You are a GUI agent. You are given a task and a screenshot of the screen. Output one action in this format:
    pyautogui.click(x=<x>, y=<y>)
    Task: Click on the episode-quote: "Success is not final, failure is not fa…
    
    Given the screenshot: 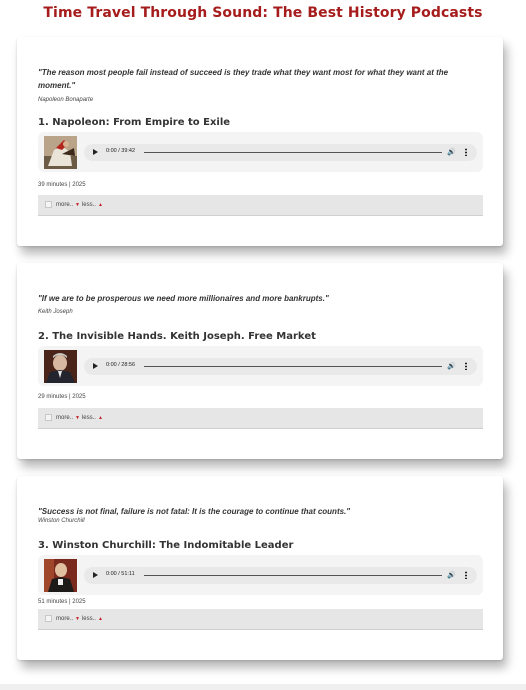 What is the action you would take?
    pyautogui.click(x=194, y=511)
    